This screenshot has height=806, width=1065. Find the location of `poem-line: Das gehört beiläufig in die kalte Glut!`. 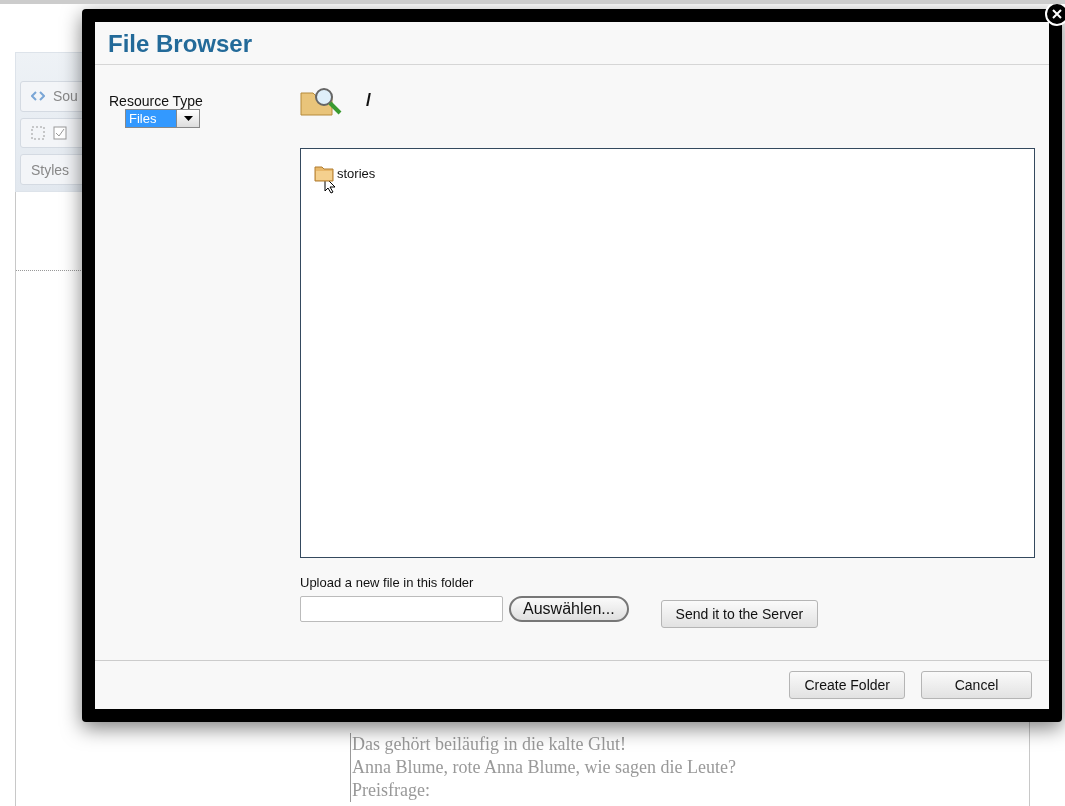

poem-line: Das gehört beiläufig in die kalte Glut! is located at coordinates (489, 744).